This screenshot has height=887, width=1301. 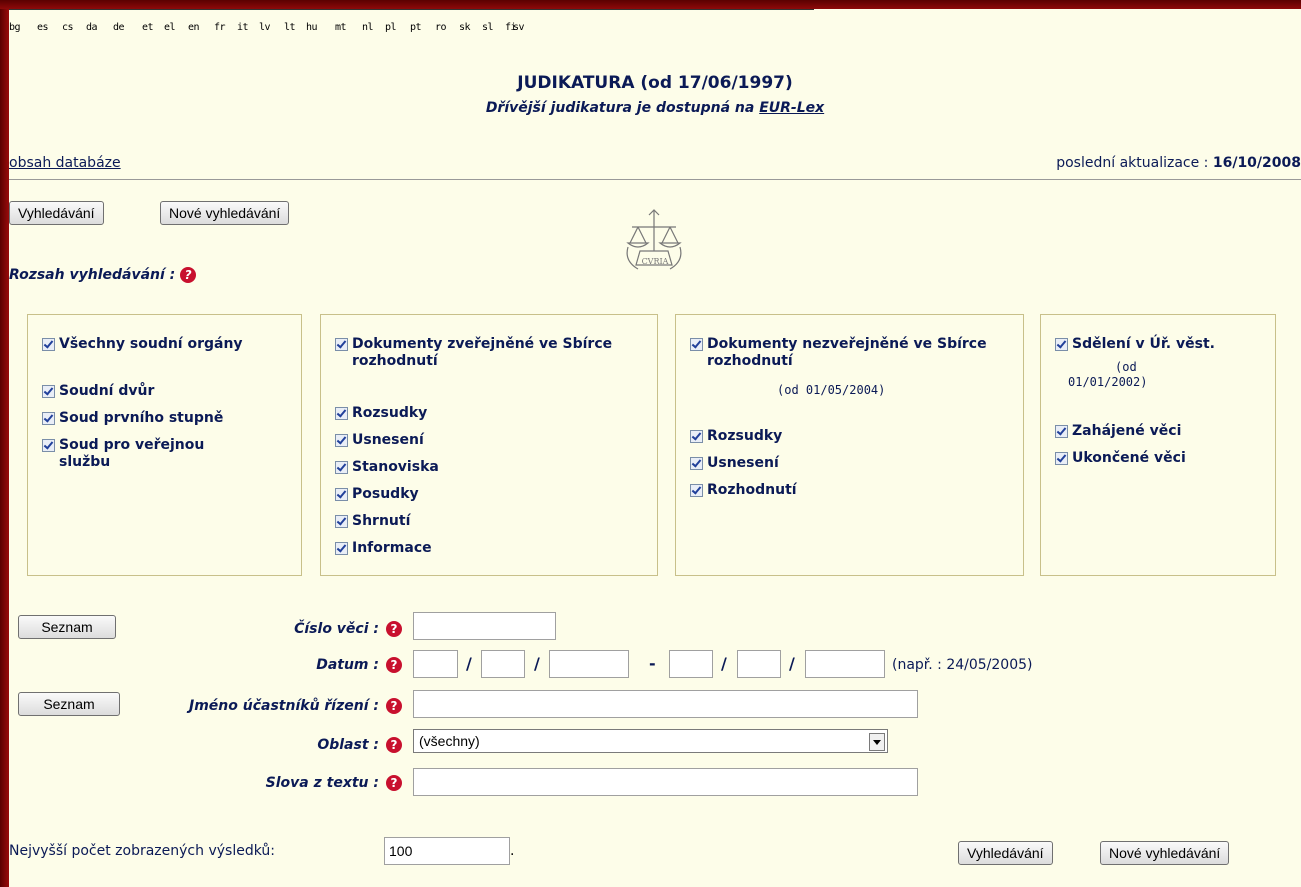 I want to click on checkbox-published-views: Posudky, so click(x=377, y=494).